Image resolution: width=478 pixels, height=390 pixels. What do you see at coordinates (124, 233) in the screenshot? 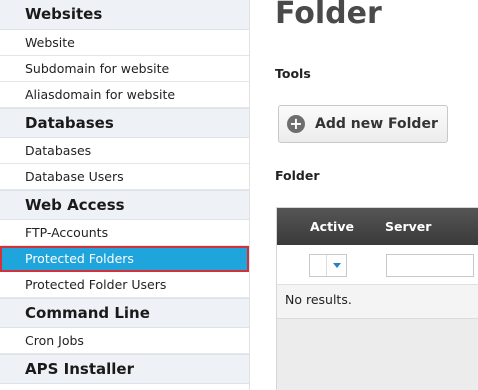
I see `sidebar-item-ftp-accounts: FTP-Accounts` at bounding box center [124, 233].